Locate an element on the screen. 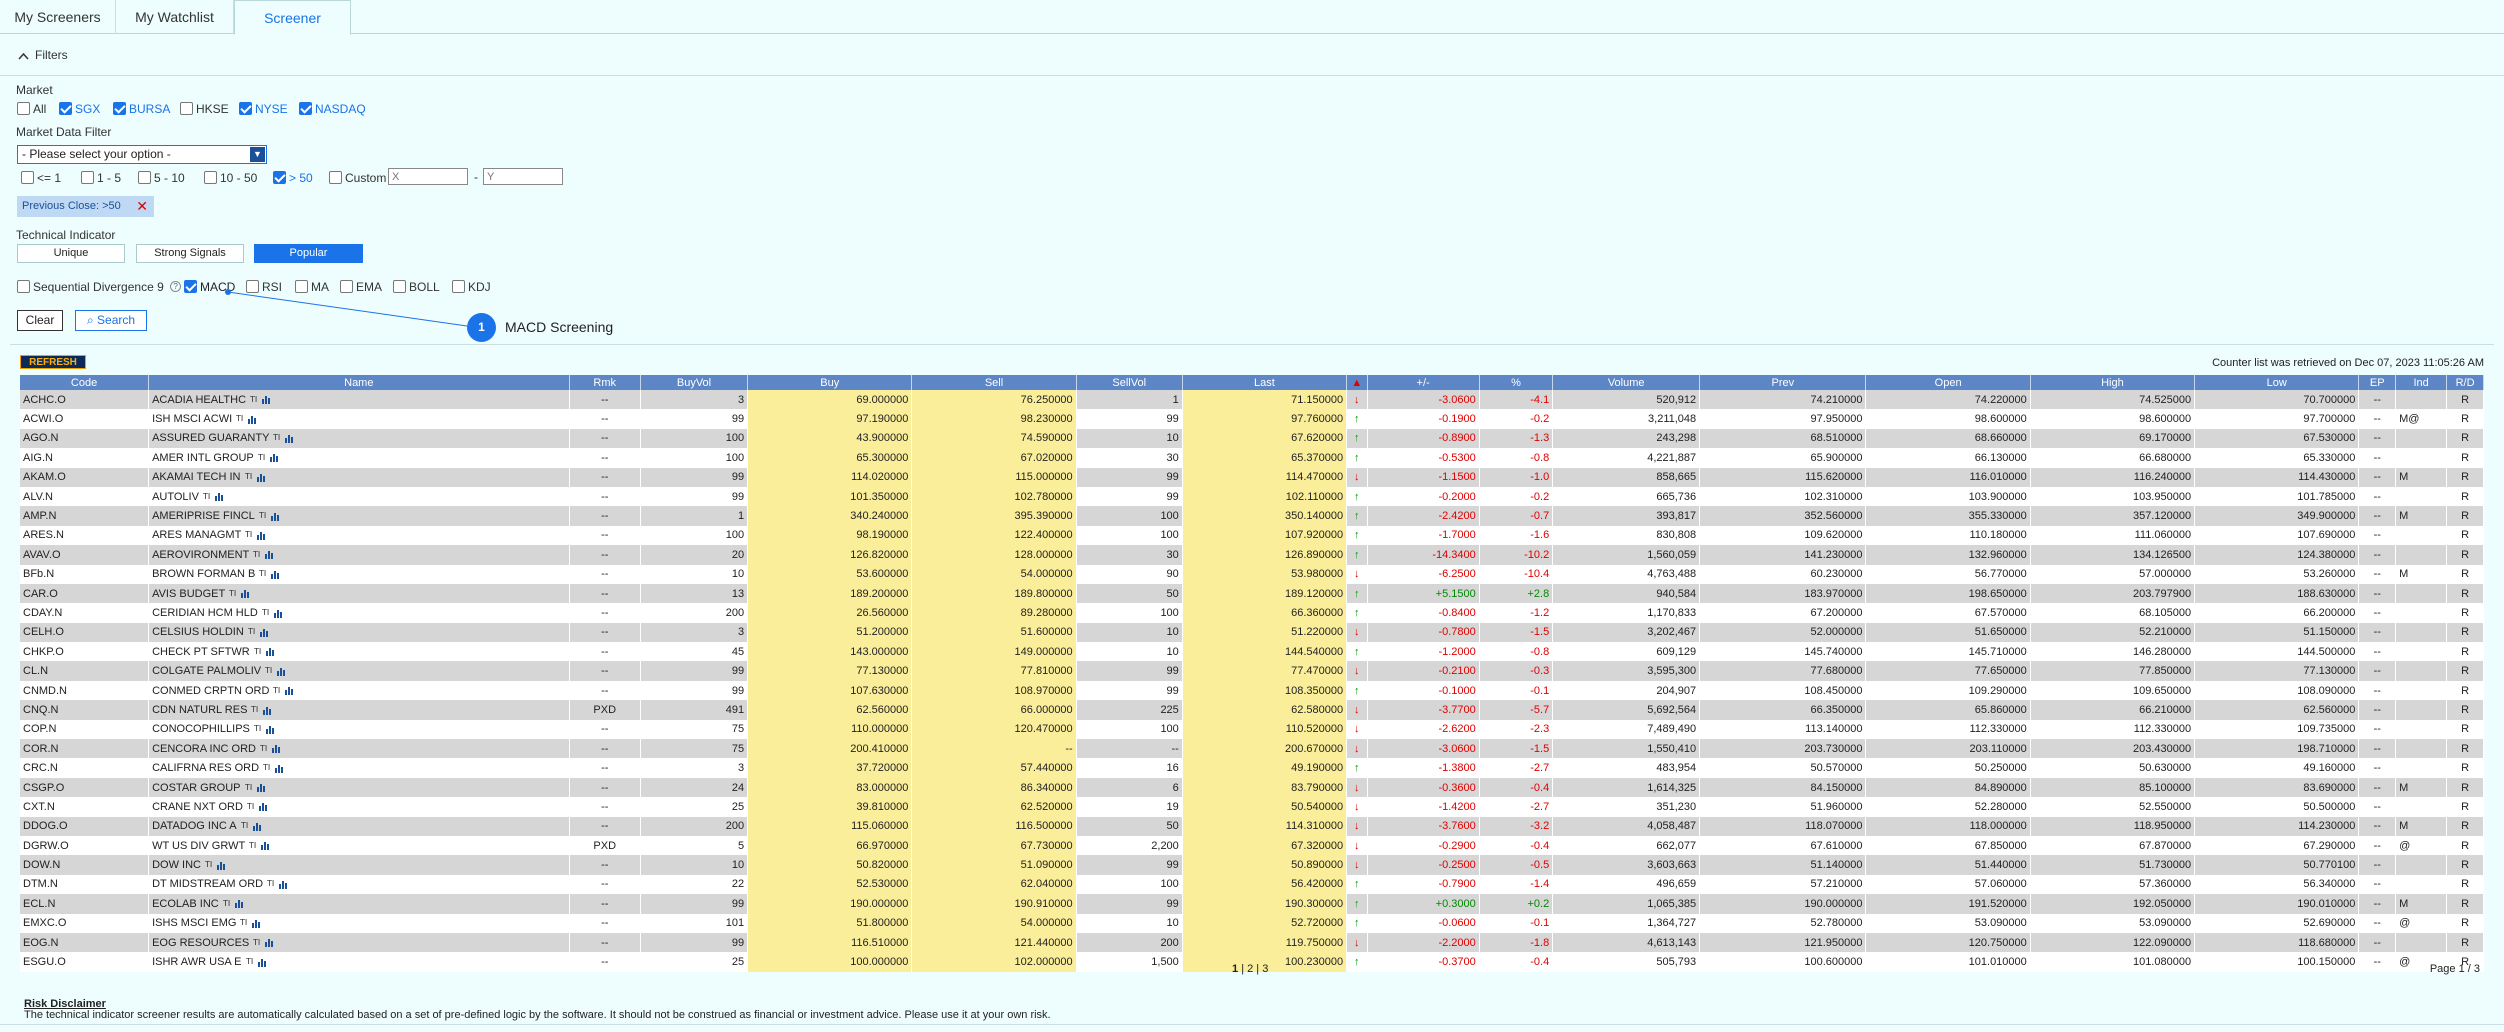  cell-code: DTM.N is located at coordinates (85, 884).